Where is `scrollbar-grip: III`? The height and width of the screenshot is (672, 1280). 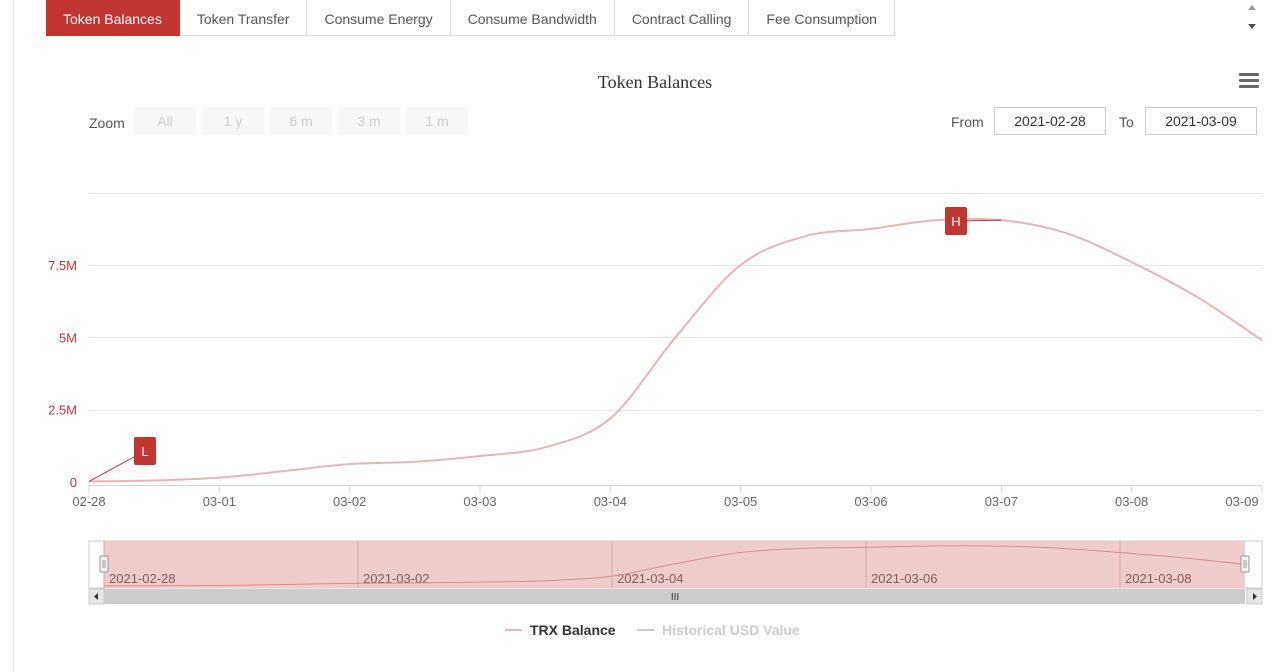 scrollbar-grip: III is located at coordinates (675, 597).